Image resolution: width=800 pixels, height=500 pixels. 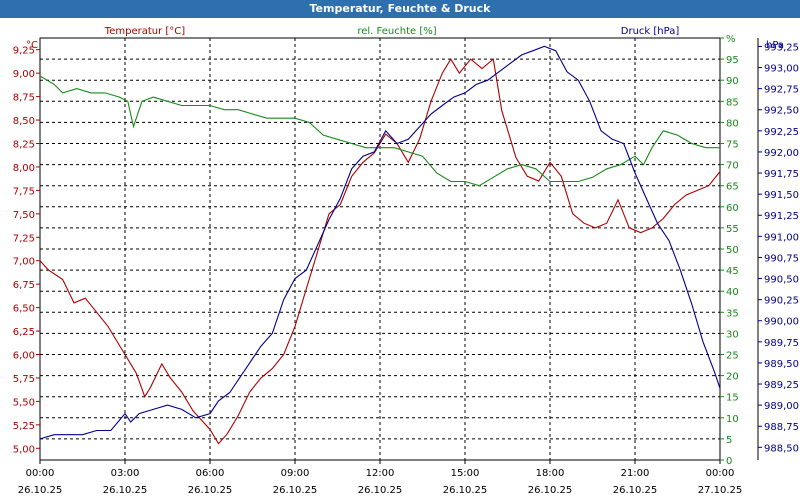 What do you see at coordinates (781, 385) in the screenshot?
I see `pressure-tick-label: 989,25` at bounding box center [781, 385].